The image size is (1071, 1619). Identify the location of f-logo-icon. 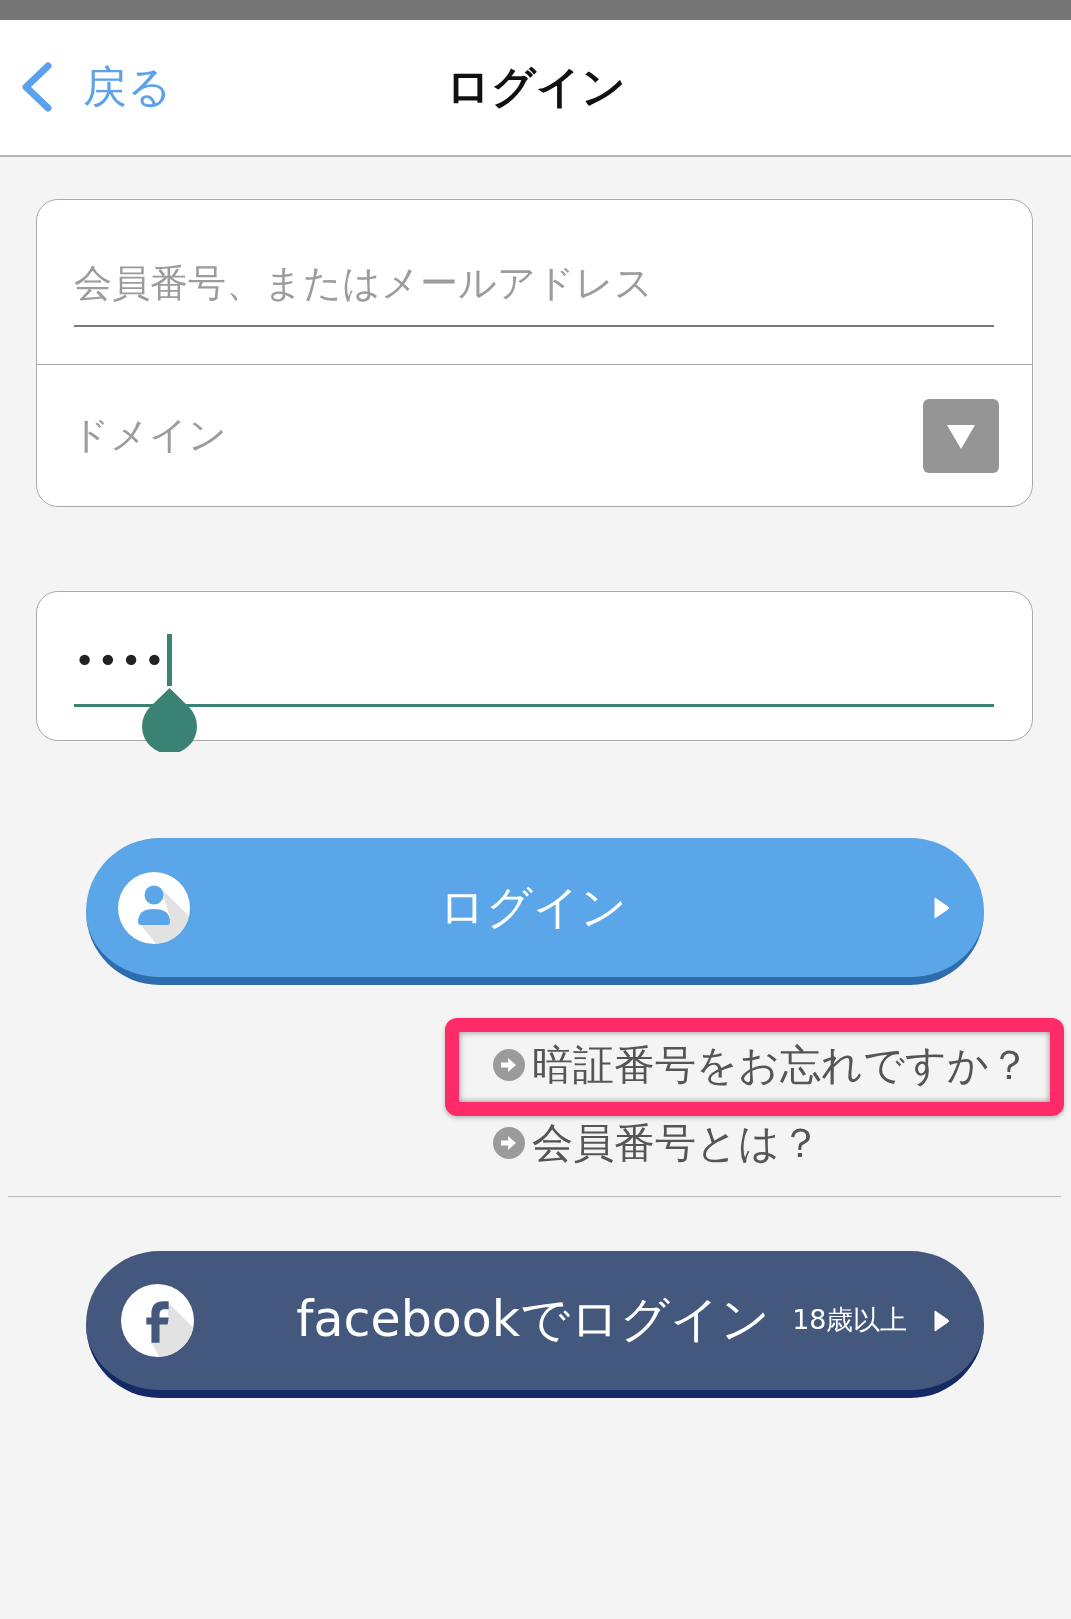
(157, 1320).